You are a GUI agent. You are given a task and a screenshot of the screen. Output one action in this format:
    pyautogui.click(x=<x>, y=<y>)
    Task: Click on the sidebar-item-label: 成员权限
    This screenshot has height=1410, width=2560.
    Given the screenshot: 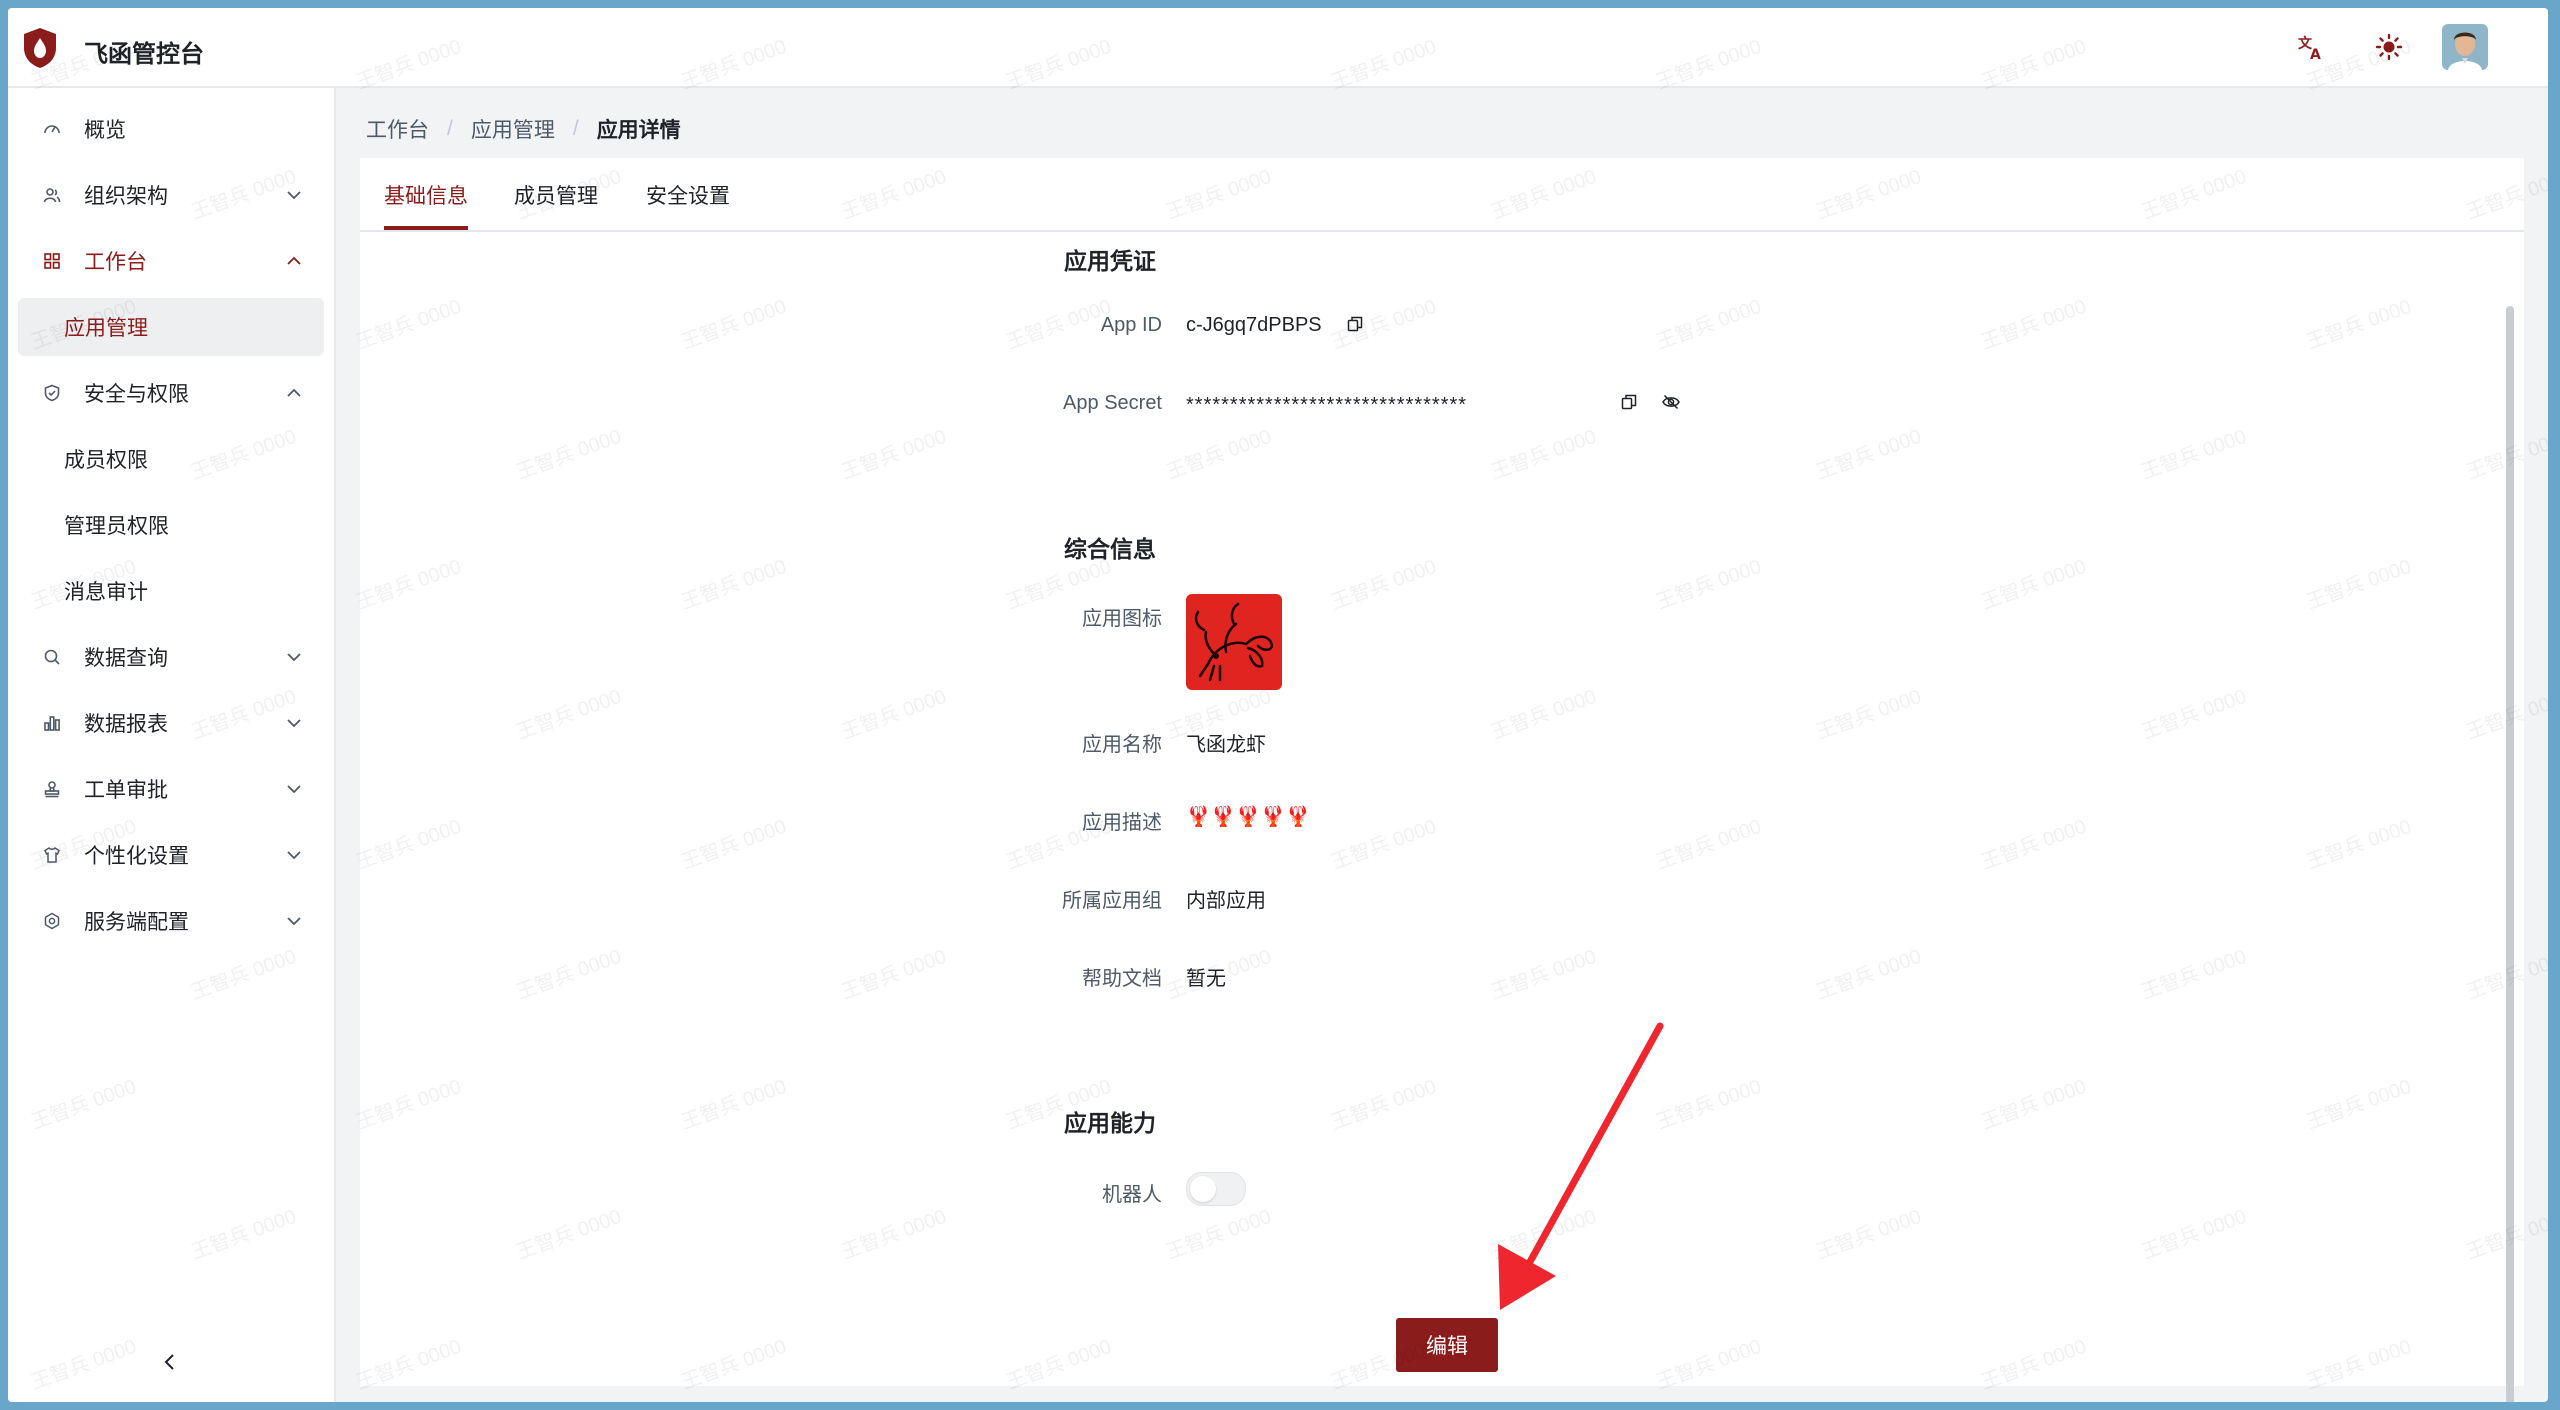 What is the action you would take?
    pyautogui.click(x=106, y=460)
    